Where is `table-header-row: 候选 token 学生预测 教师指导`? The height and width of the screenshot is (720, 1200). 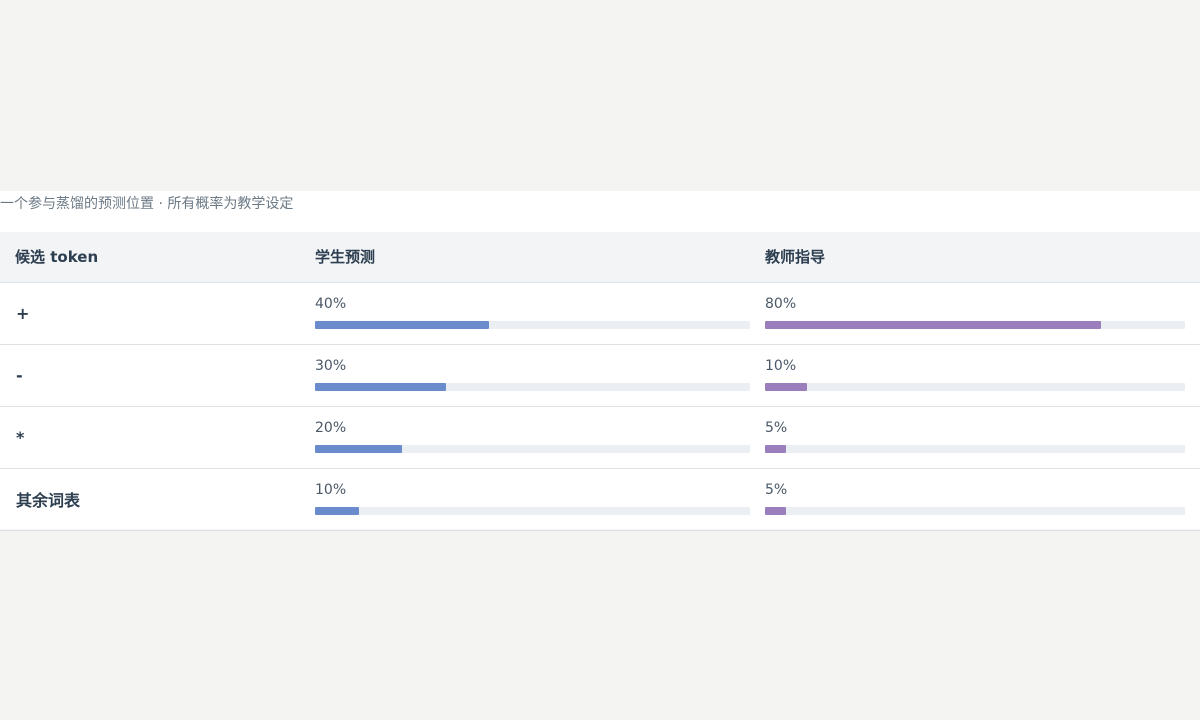
table-header-row: 候选 token 学生预测 教师指导 is located at coordinates (600, 257).